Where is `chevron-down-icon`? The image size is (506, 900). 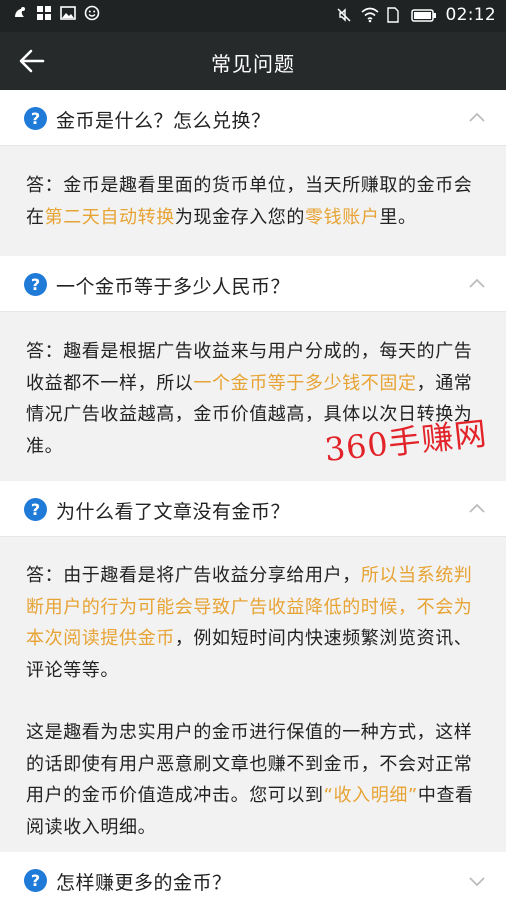
chevron-down-icon is located at coordinates (477, 882).